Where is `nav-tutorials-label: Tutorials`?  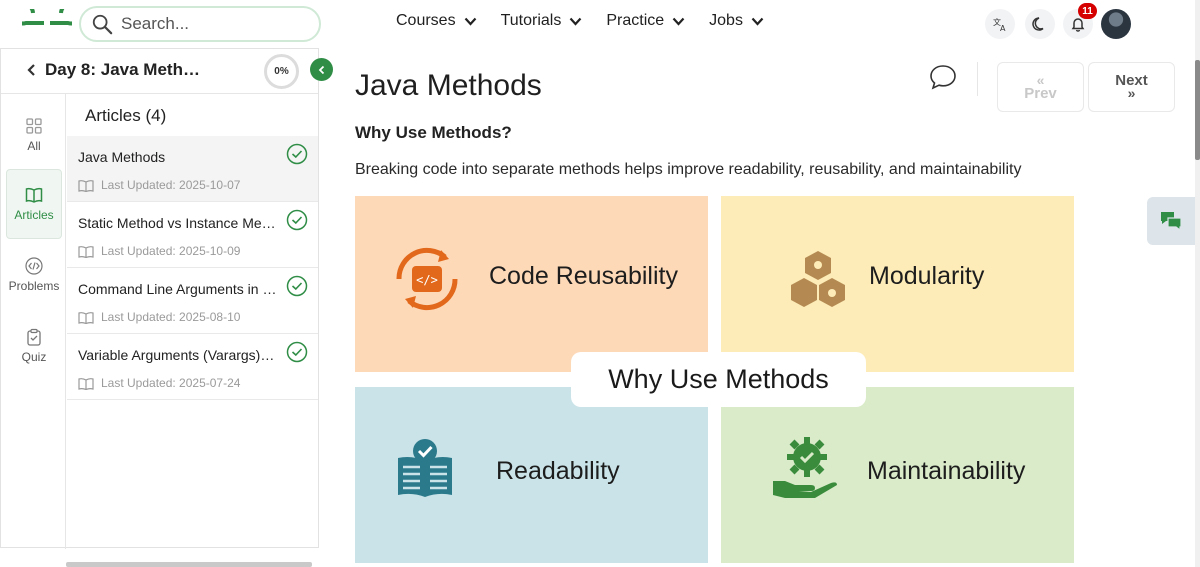
nav-tutorials-label: Tutorials is located at coordinates (531, 20).